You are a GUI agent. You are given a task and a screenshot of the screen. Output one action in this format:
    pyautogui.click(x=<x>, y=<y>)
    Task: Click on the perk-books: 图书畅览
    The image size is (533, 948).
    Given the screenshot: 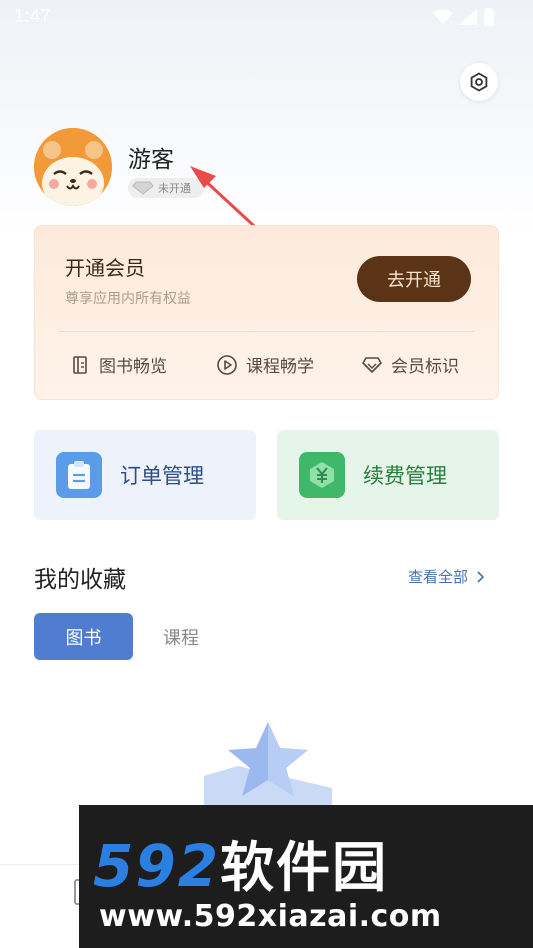 What is the action you would take?
    pyautogui.click(x=119, y=364)
    